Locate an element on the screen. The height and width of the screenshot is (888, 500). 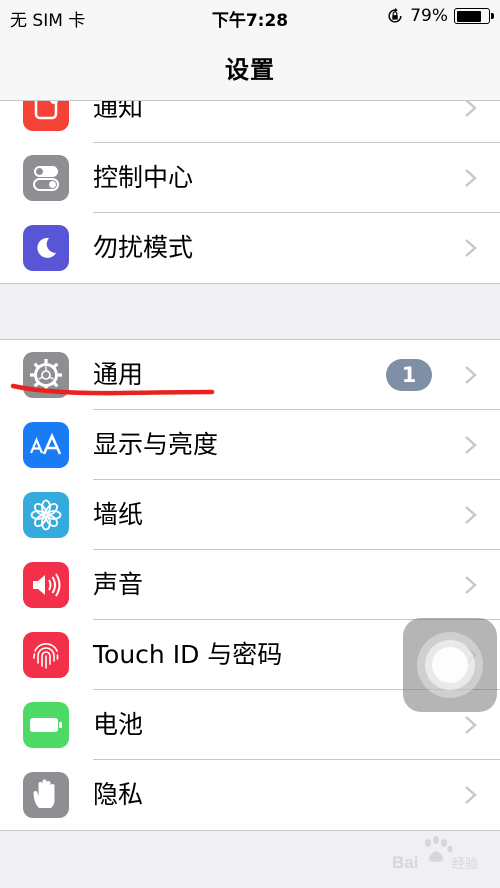
status-right: 79% is located at coordinates (440, 16).